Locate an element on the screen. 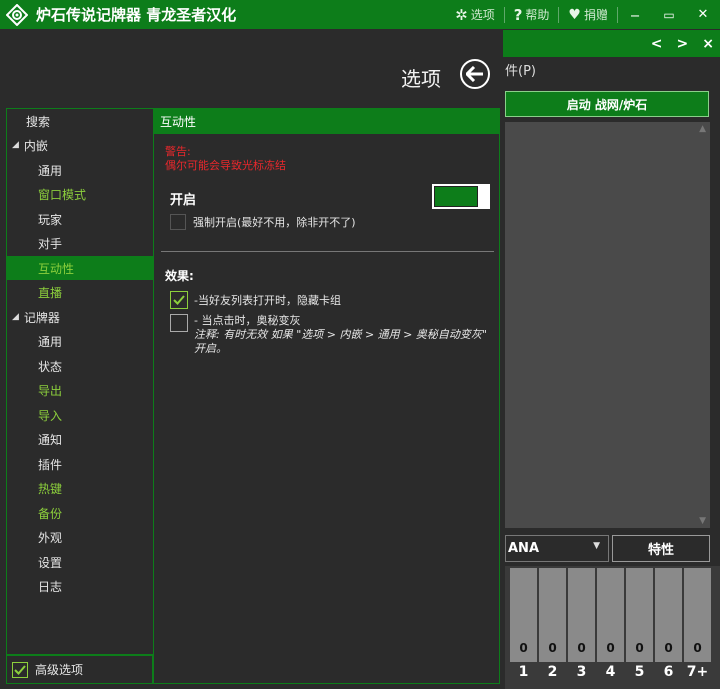 Image resolution: width=720 pixels, height=689 pixels. mana-cost-label: 3 is located at coordinates (581, 672).